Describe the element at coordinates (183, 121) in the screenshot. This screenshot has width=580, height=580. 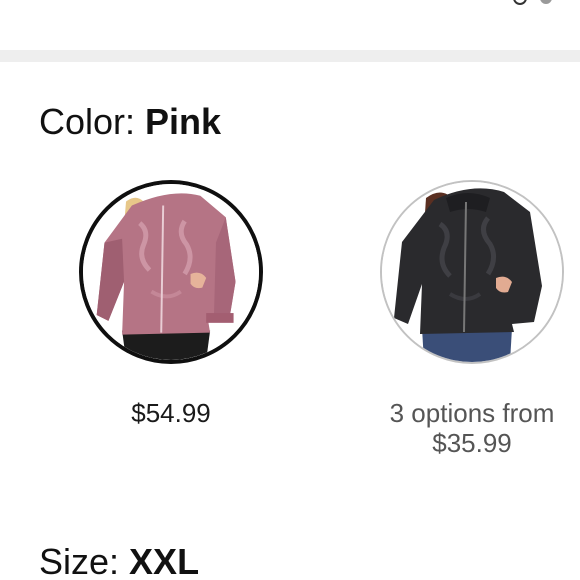
I see `selected-color-value: Pink` at that location.